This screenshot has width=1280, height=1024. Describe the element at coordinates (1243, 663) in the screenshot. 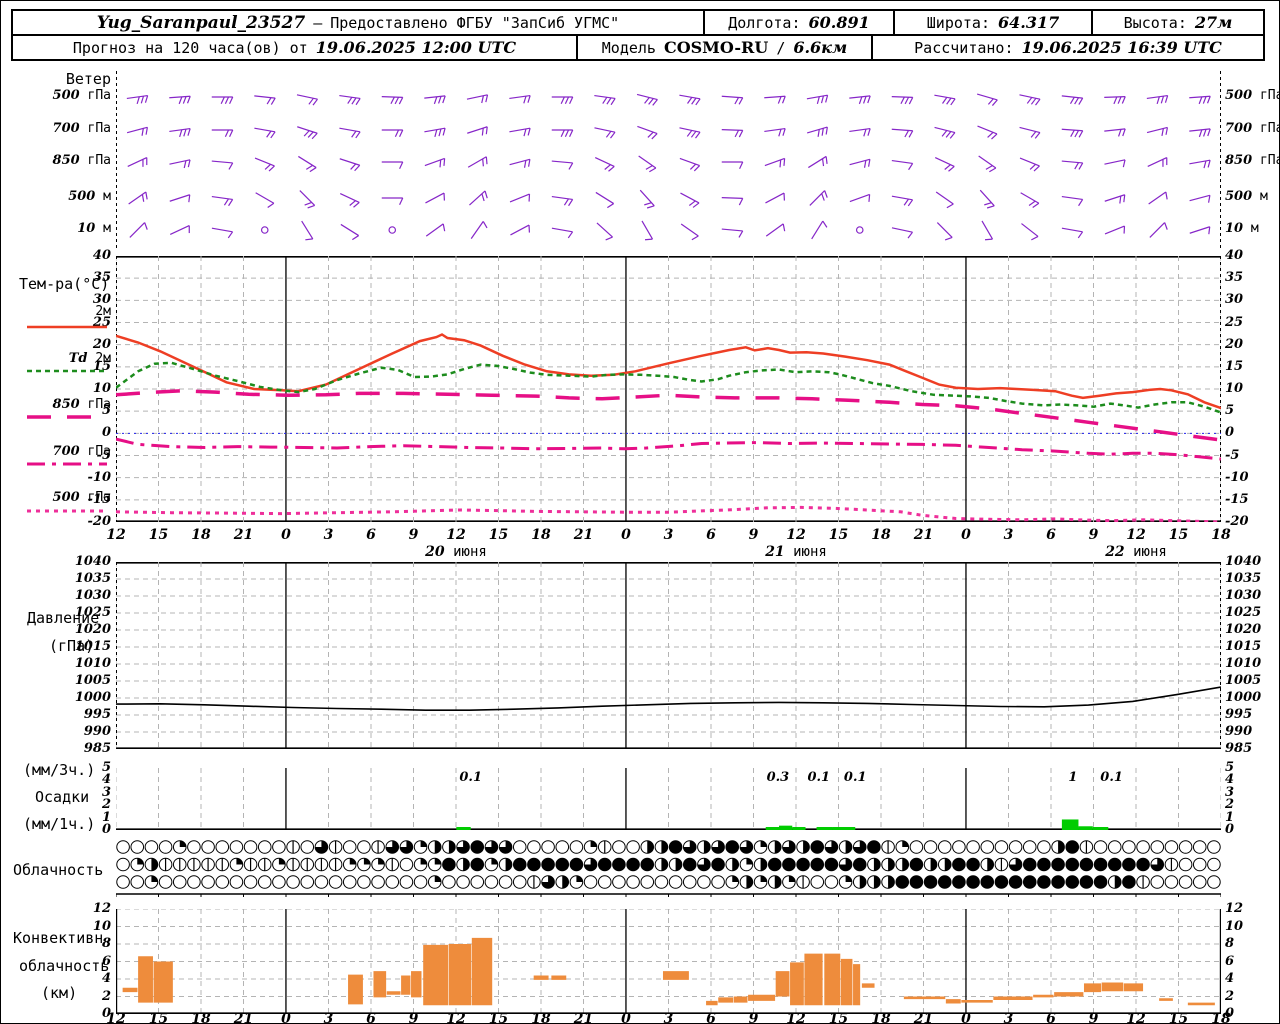

I see `pressure-axis-label-right: 1010` at that location.